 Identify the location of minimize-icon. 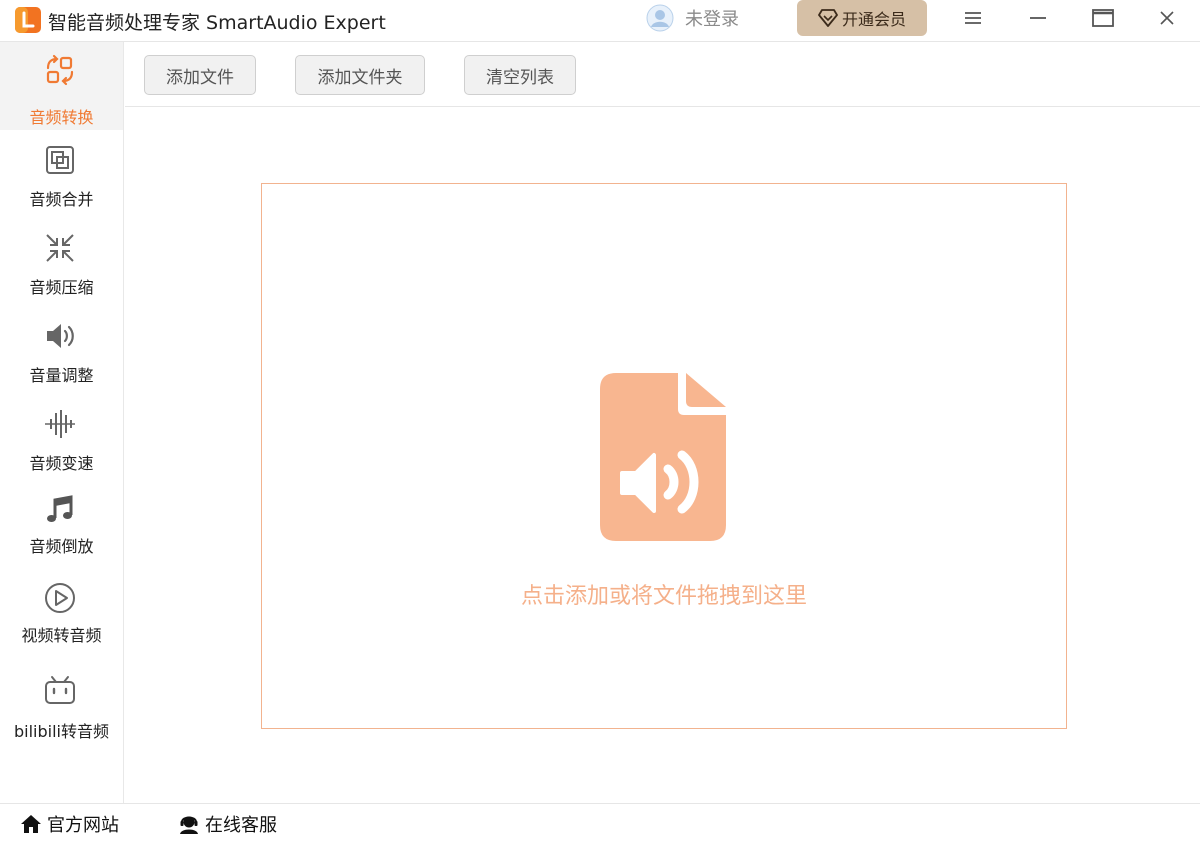
(1038, 18).